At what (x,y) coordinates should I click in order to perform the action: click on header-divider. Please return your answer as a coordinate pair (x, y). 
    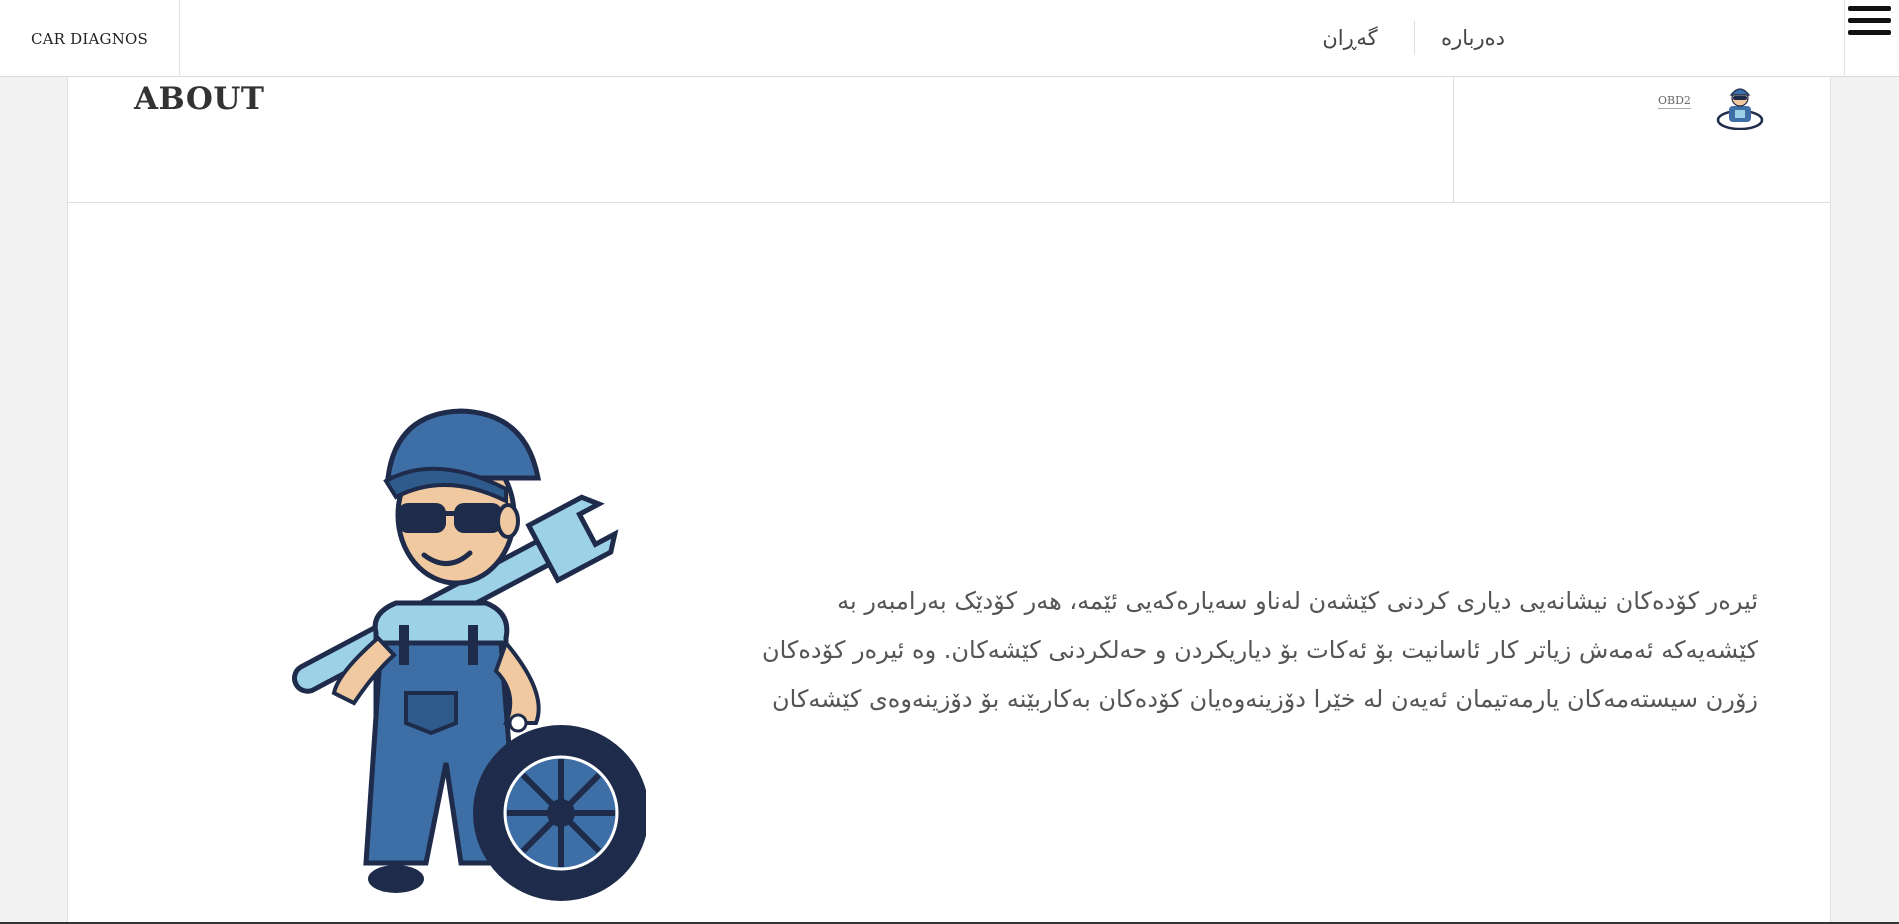
    Looking at the image, I should click on (1453, 140).